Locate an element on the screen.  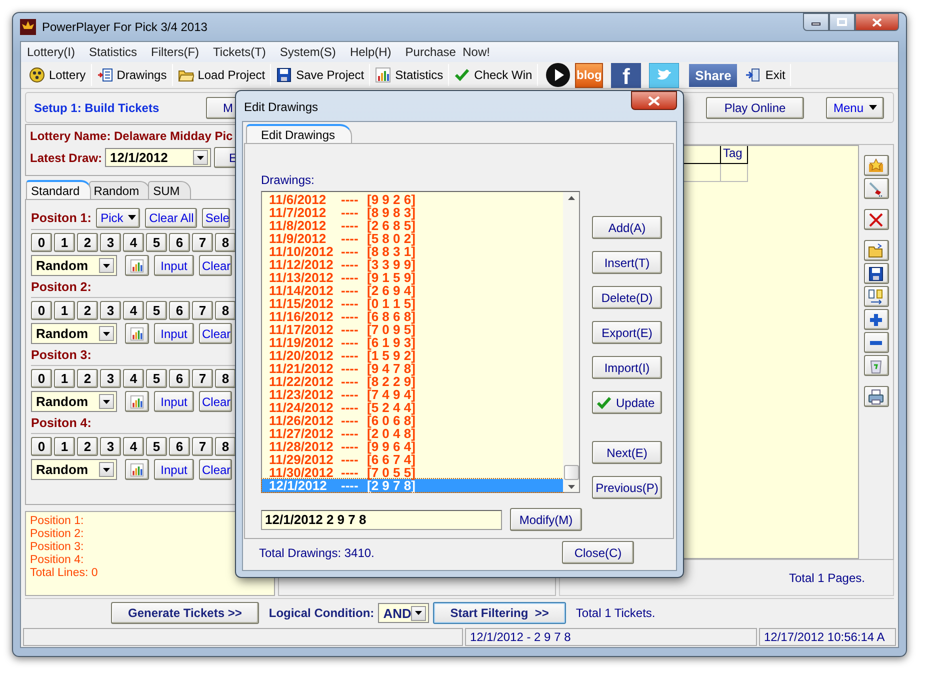
menu-item: Help(H) is located at coordinates (374, 52).